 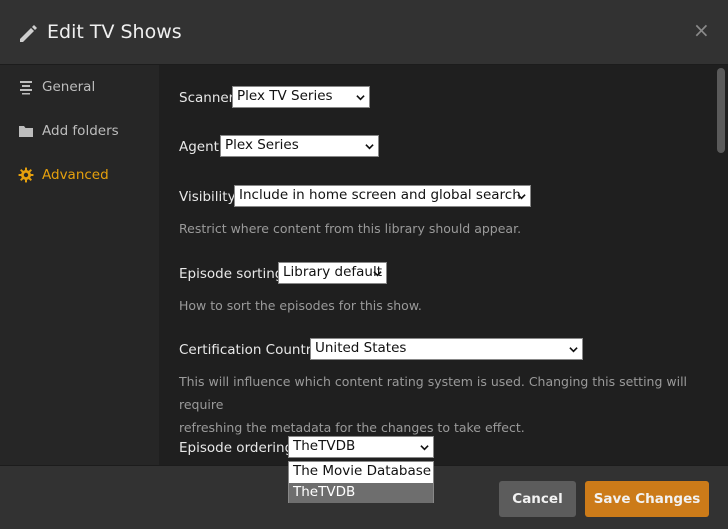 I want to click on episode-ordering-label: Episode ordering, so click(x=236, y=448).